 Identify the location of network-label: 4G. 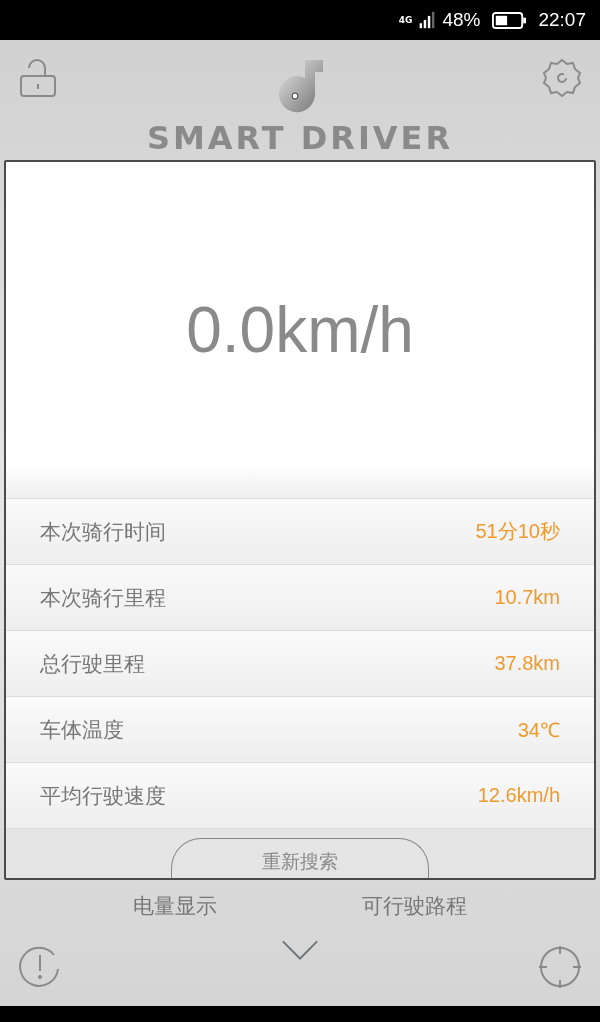
(405, 20).